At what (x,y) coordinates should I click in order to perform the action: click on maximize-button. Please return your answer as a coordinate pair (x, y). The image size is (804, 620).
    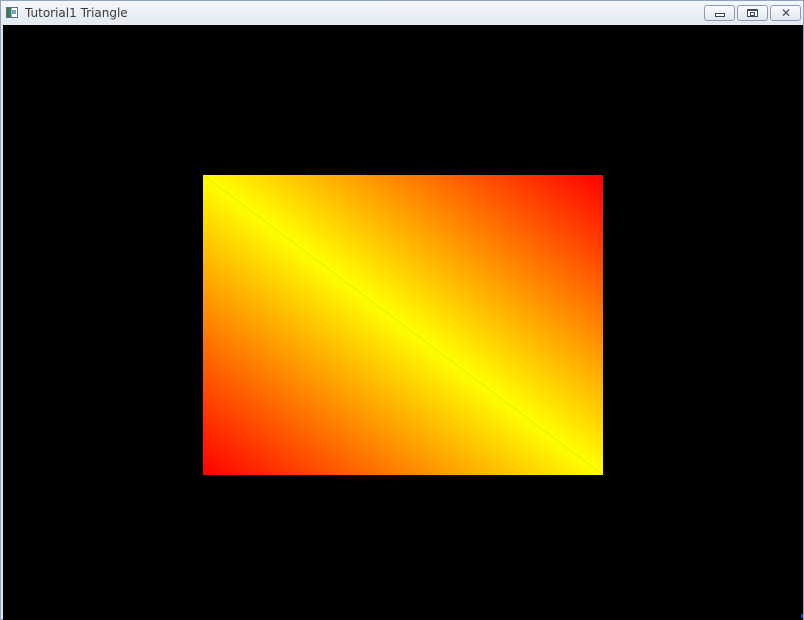
    Looking at the image, I should click on (752, 13).